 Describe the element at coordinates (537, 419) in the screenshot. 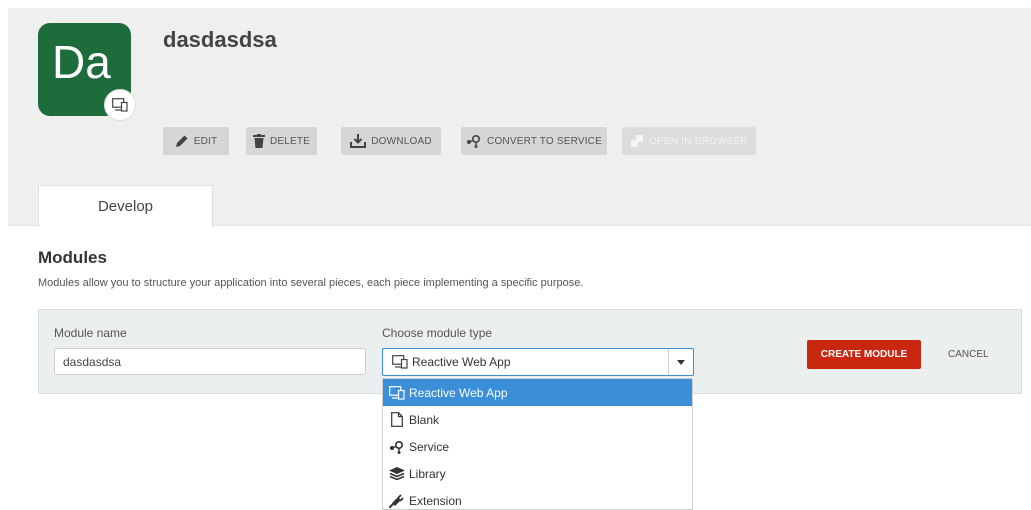

I see `option-blank: Blank` at that location.